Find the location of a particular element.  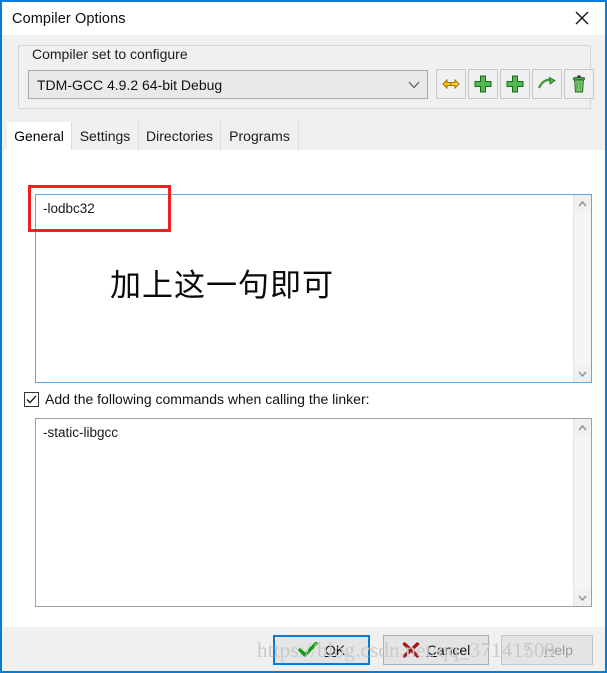

tab-general-label: General is located at coordinates (39, 136).